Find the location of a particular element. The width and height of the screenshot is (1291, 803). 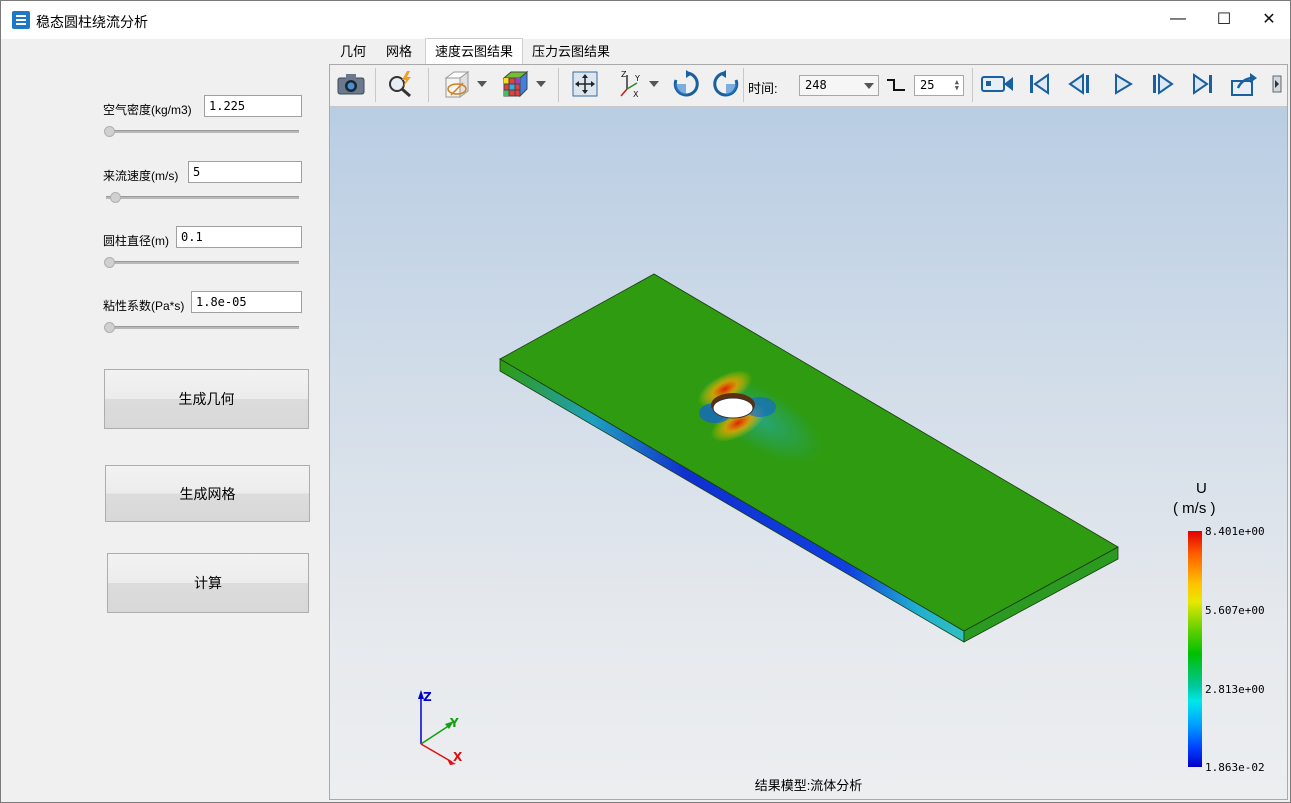

generate-geometry-button: 生成几何 is located at coordinates (206, 399).